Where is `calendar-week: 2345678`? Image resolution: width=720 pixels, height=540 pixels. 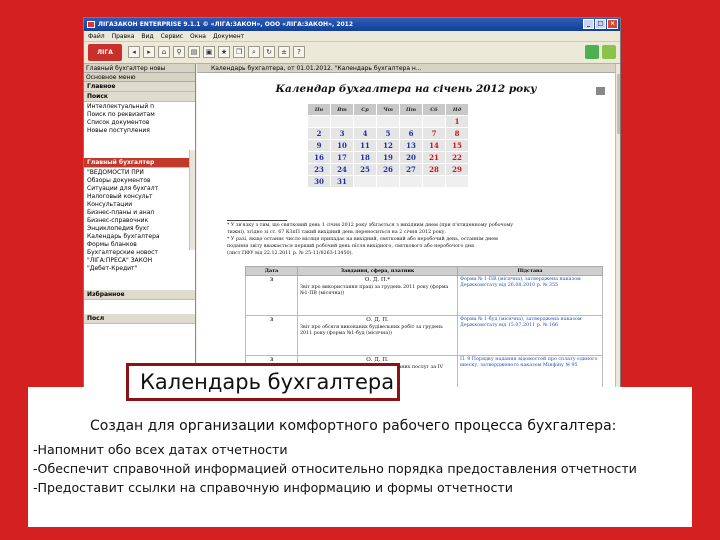 calendar-week: 2345678 is located at coordinates (388, 133).